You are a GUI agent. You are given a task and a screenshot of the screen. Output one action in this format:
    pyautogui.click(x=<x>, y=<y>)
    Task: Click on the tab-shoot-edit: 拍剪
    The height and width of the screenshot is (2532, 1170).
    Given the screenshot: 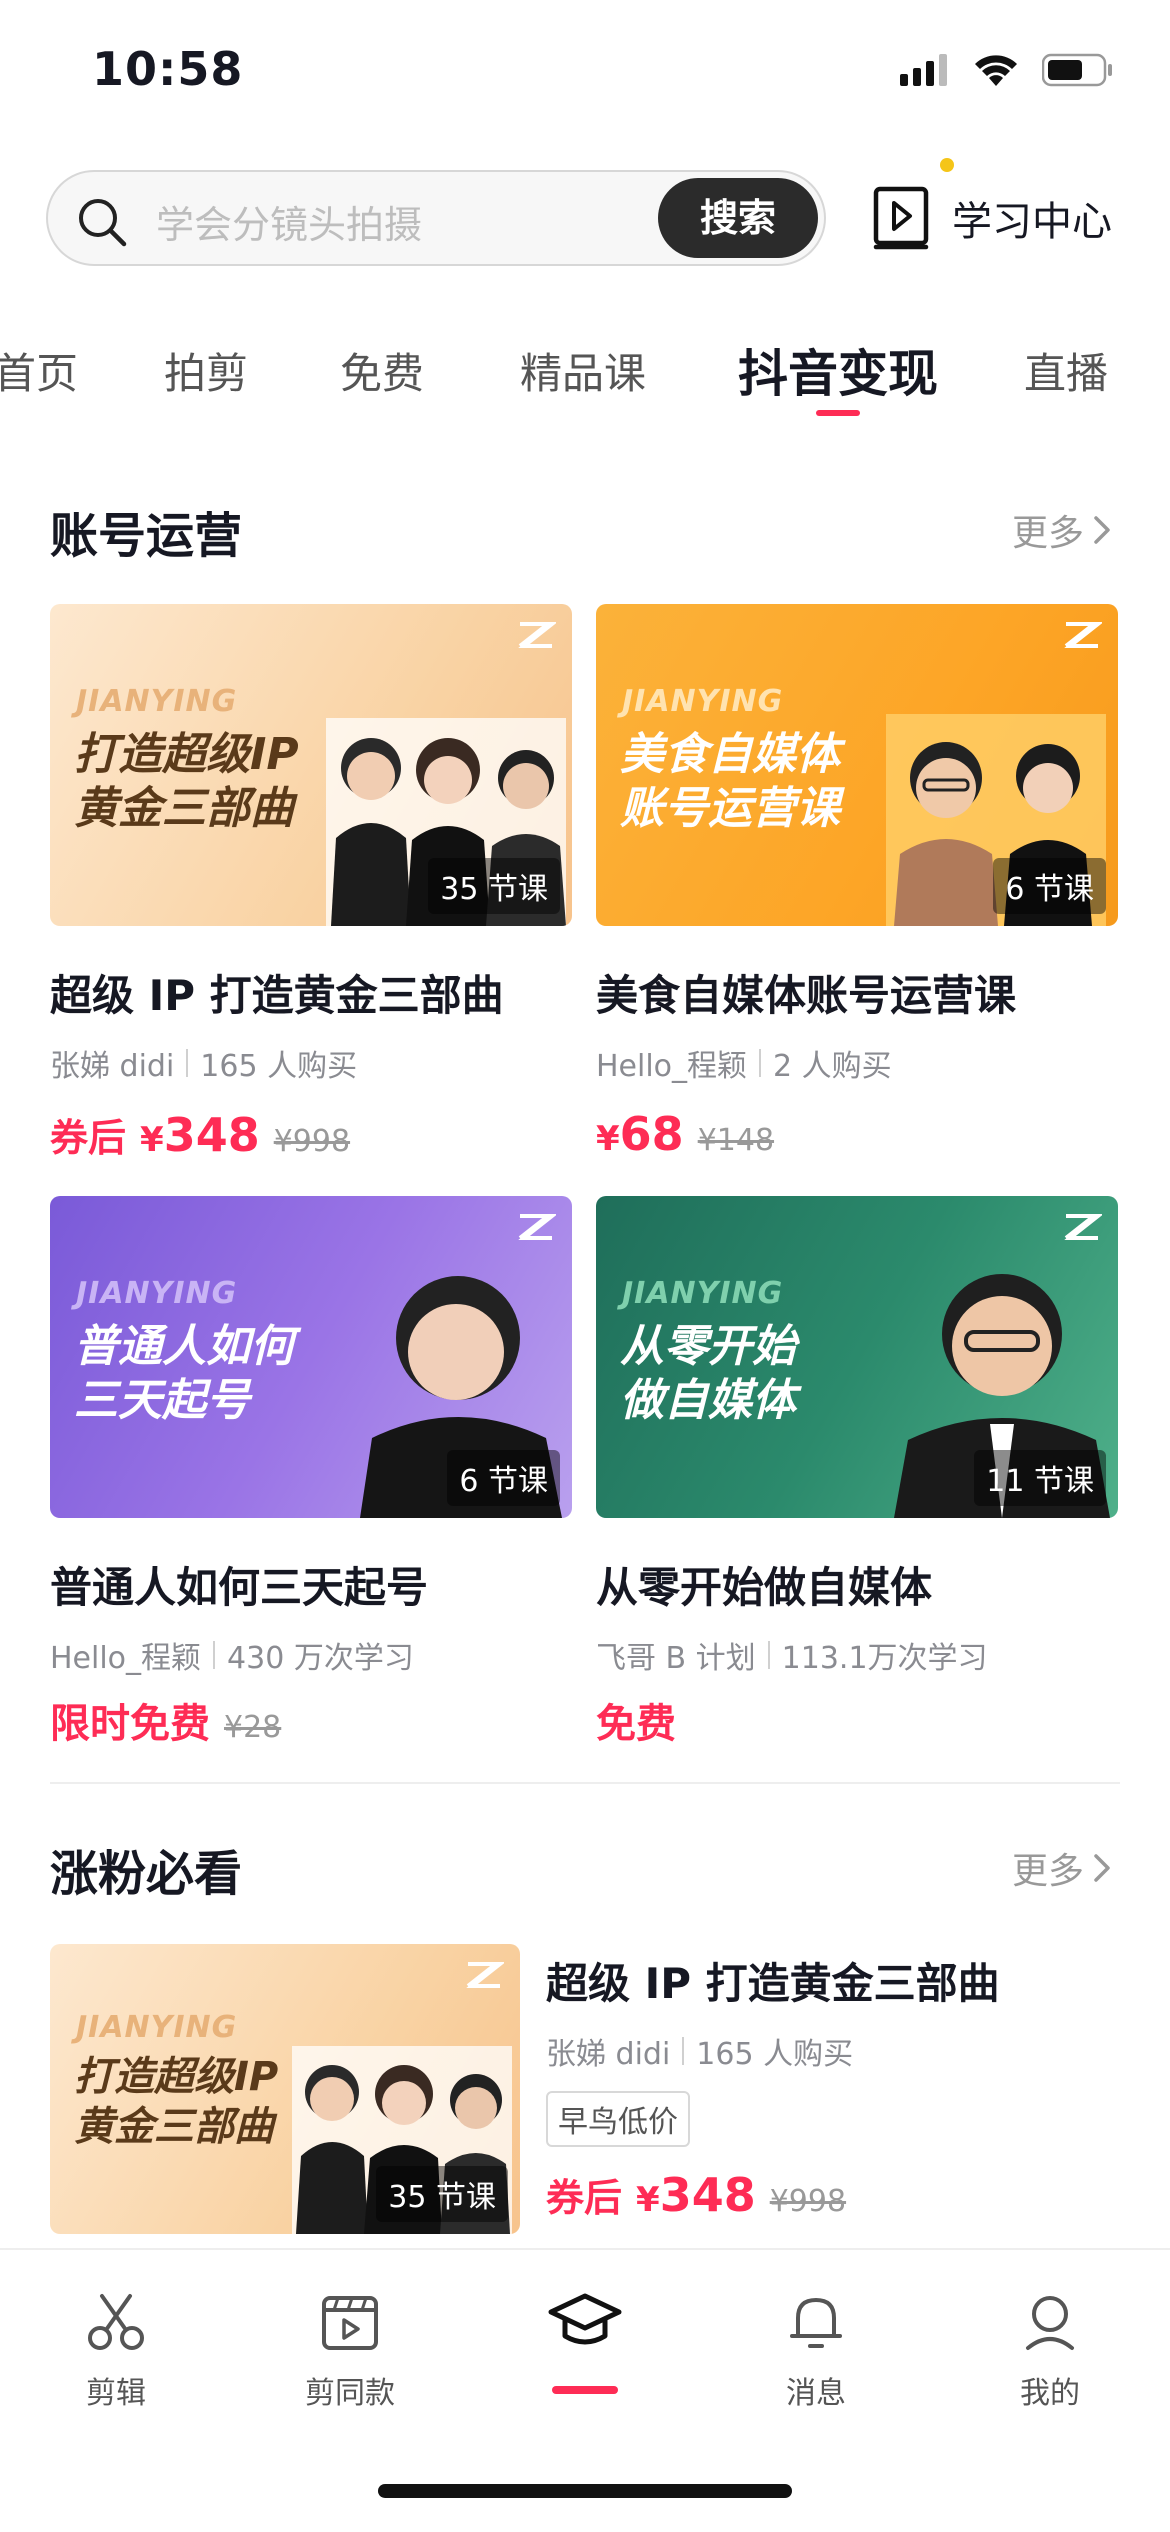 What is the action you would take?
    pyautogui.click(x=206, y=370)
    